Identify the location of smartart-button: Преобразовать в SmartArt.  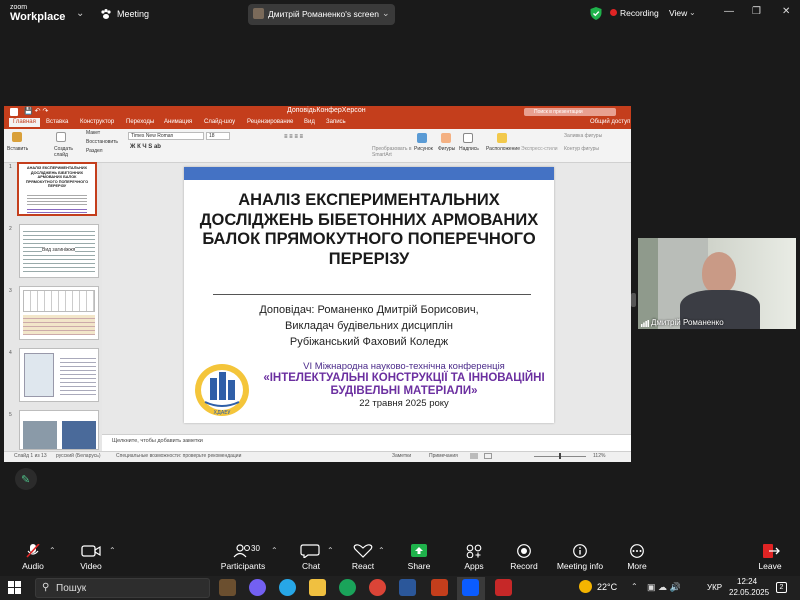
(392, 152).